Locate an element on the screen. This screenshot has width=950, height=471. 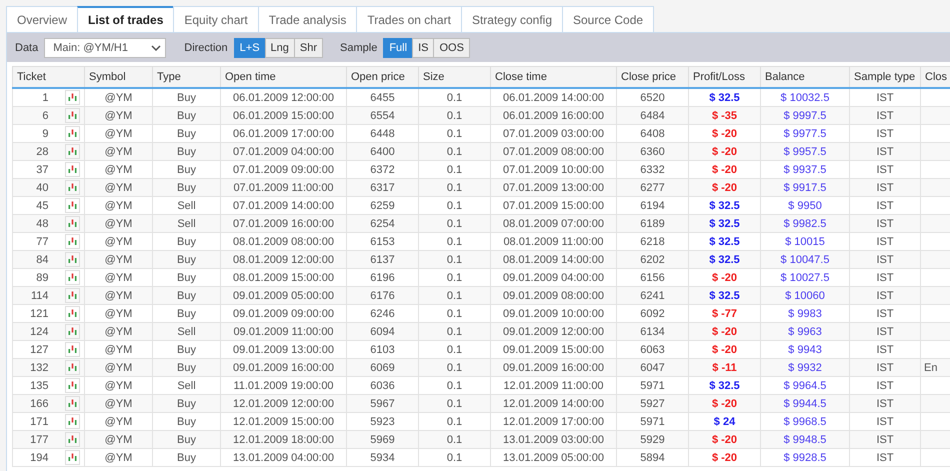
table-cell: 40 is located at coordinates (36, 187).